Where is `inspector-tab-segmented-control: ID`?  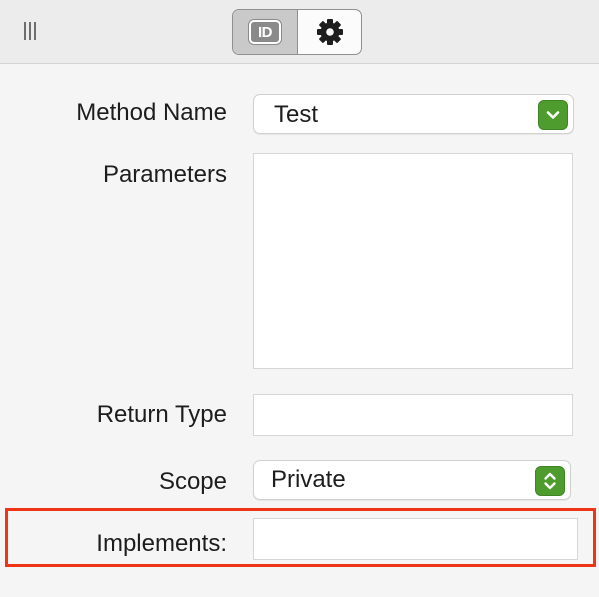
inspector-tab-segmented-control: ID is located at coordinates (297, 32).